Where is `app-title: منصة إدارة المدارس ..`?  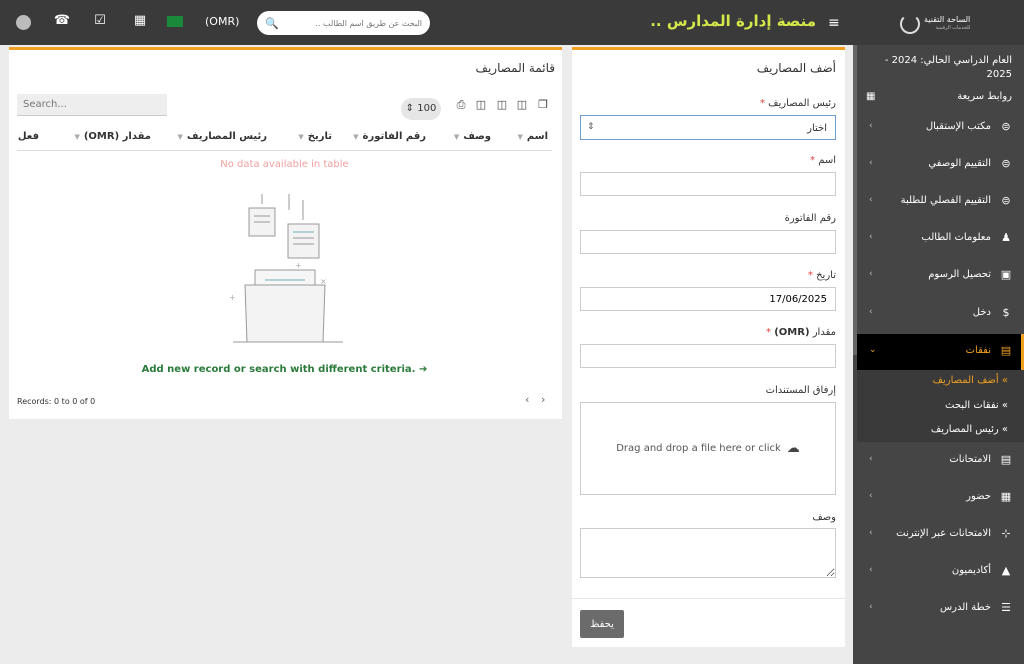
app-title: منصة إدارة المدارس .. is located at coordinates (733, 21).